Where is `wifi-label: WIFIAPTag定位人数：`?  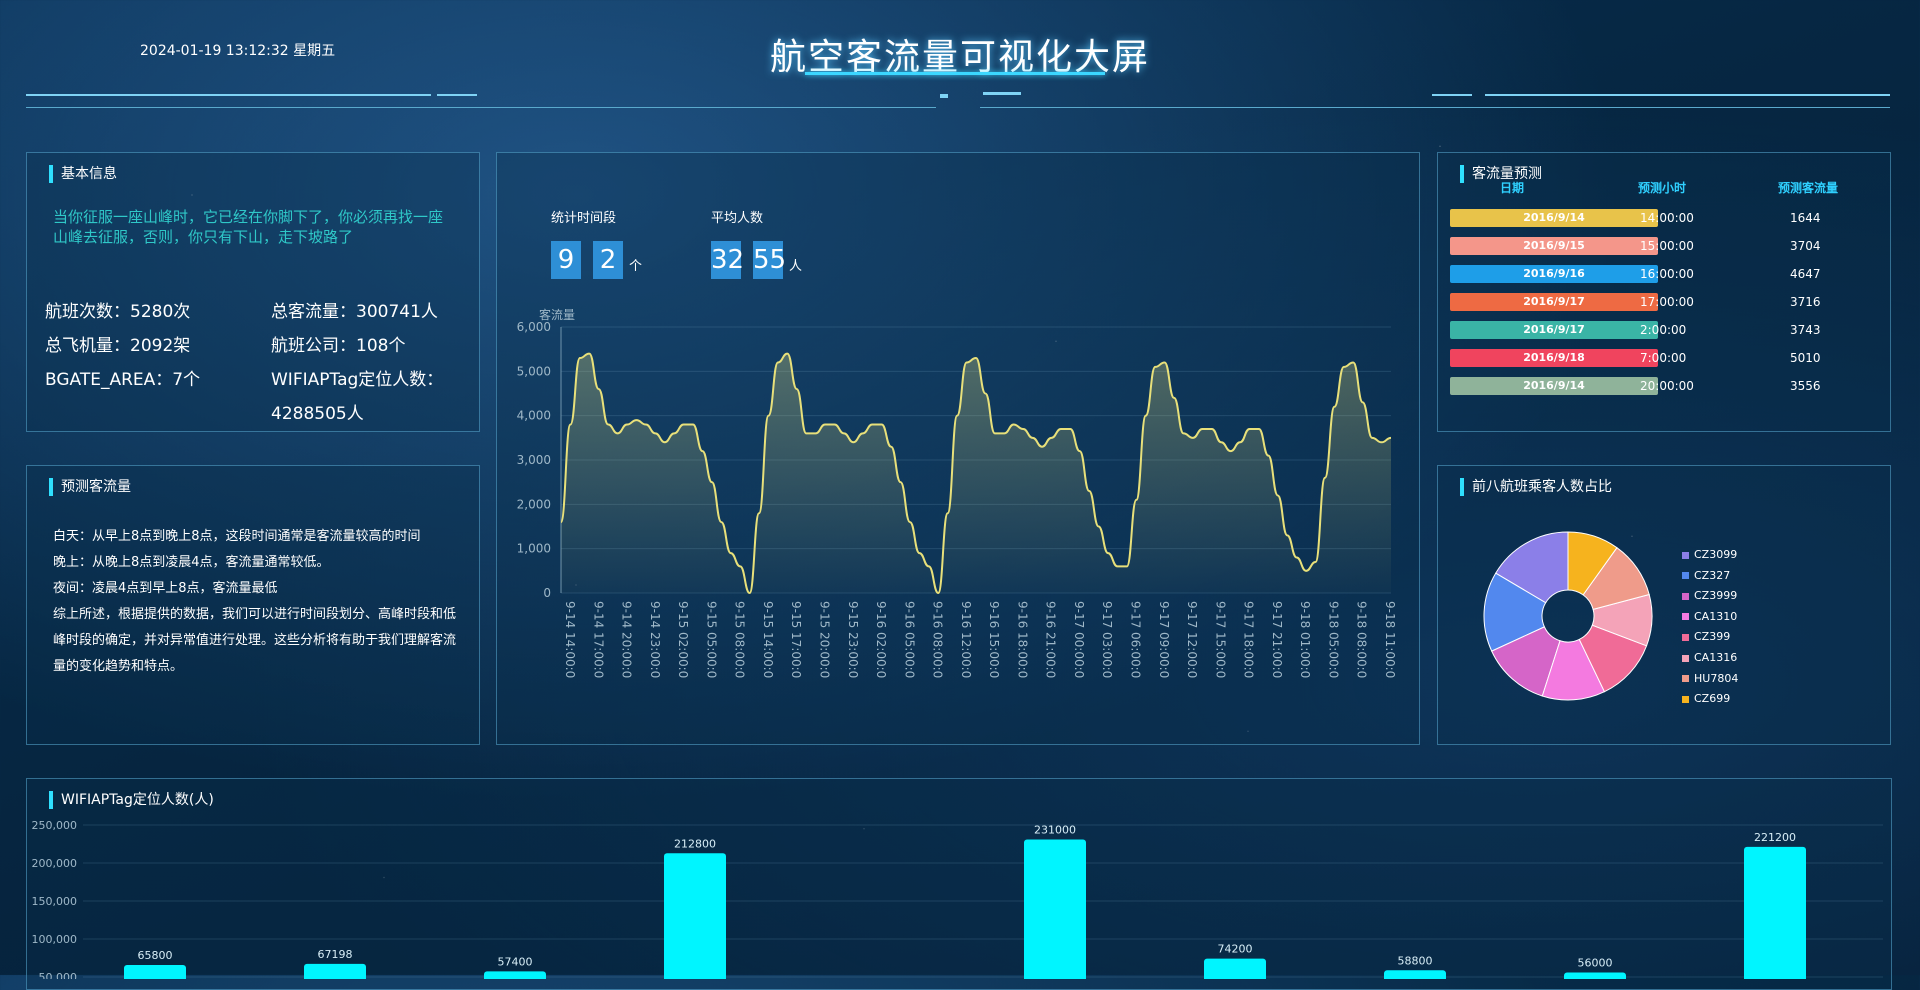 wifi-label: WIFIAPTag定位人数： is located at coordinates (357, 380).